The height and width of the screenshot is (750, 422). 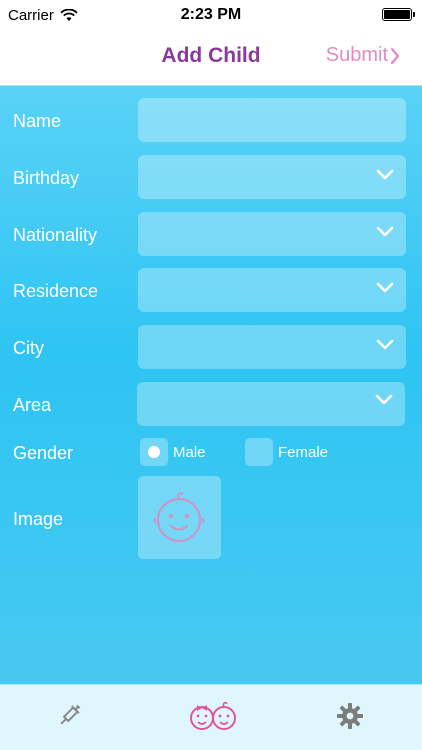 I want to click on radio-selected-dot, so click(x=154, y=452).